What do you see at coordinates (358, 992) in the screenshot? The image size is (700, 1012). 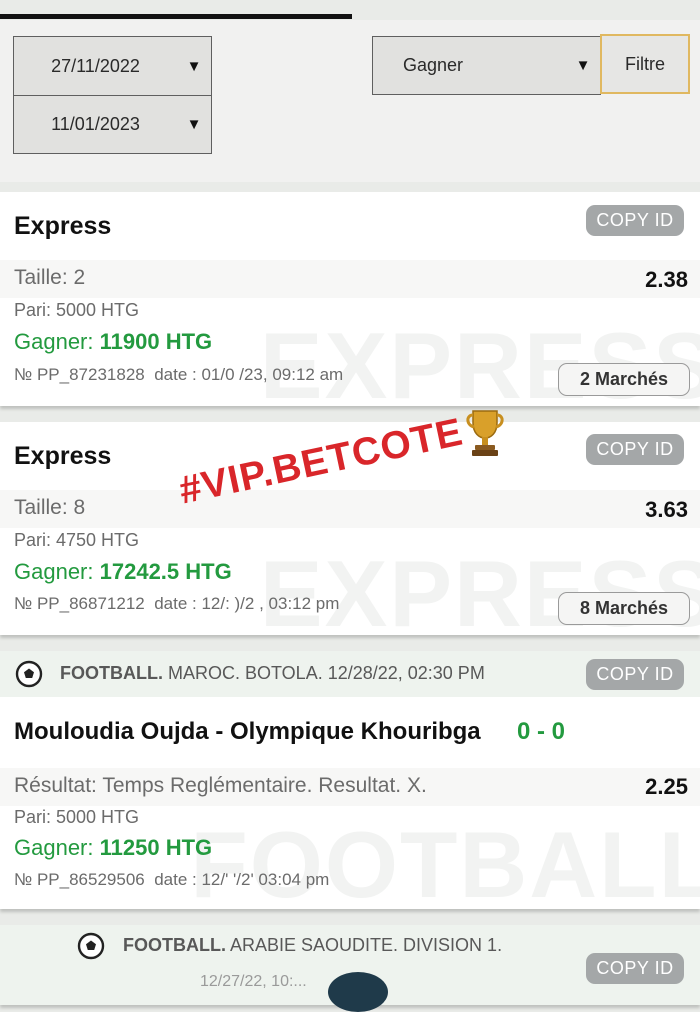 I see `floating-chat-button` at bounding box center [358, 992].